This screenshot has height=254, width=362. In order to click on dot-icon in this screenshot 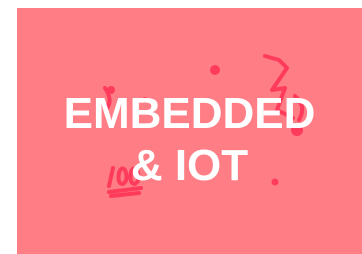, I will do `click(215, 70)`.